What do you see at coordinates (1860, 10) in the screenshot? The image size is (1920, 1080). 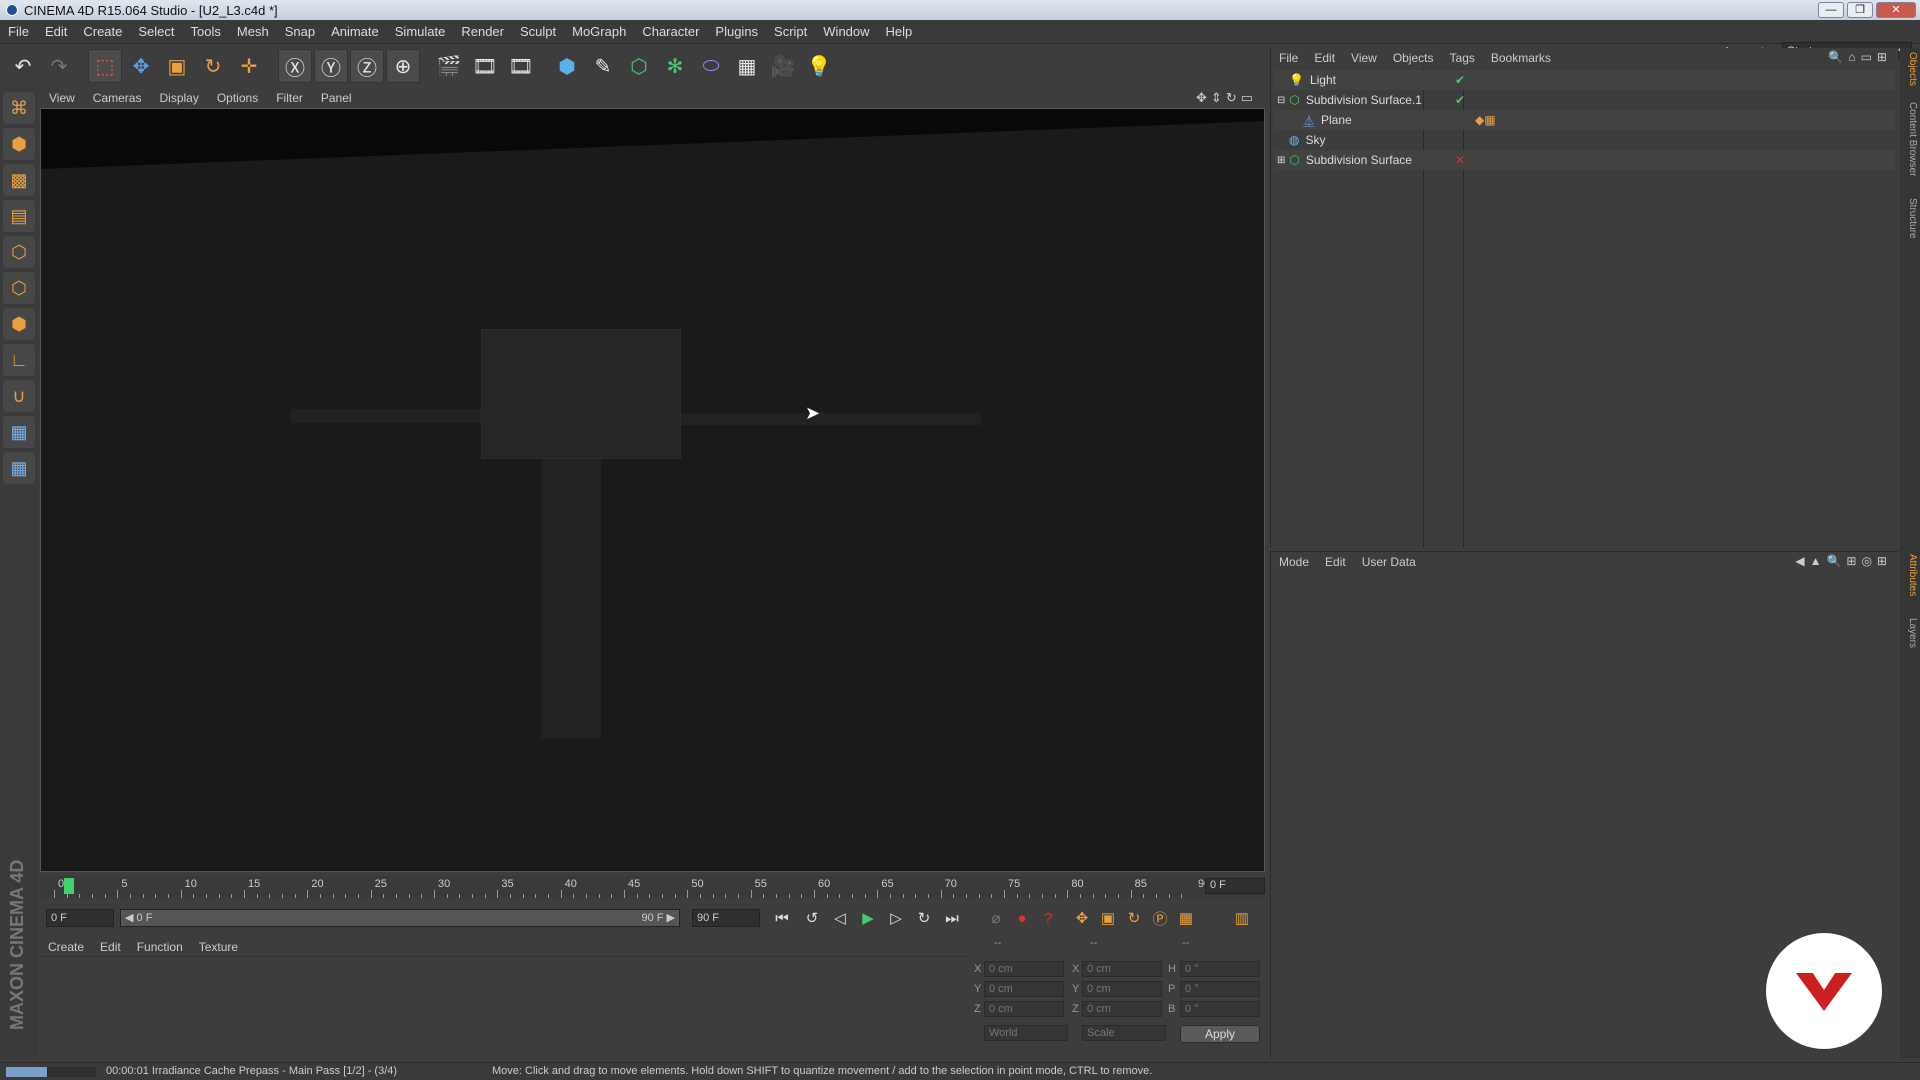 I see `maximize-button: ❐` at bounding box center [1860, 10].